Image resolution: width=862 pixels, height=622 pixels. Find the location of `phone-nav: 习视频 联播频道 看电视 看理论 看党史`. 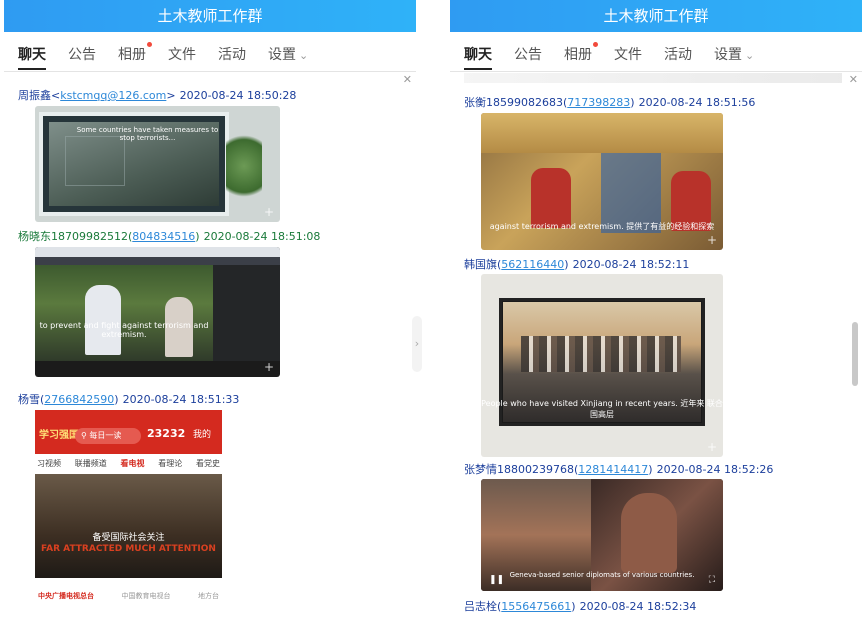

phone-nav: 习视频 联播频道 看电视 看理论 看党史 is located at coordinates (128, 464).